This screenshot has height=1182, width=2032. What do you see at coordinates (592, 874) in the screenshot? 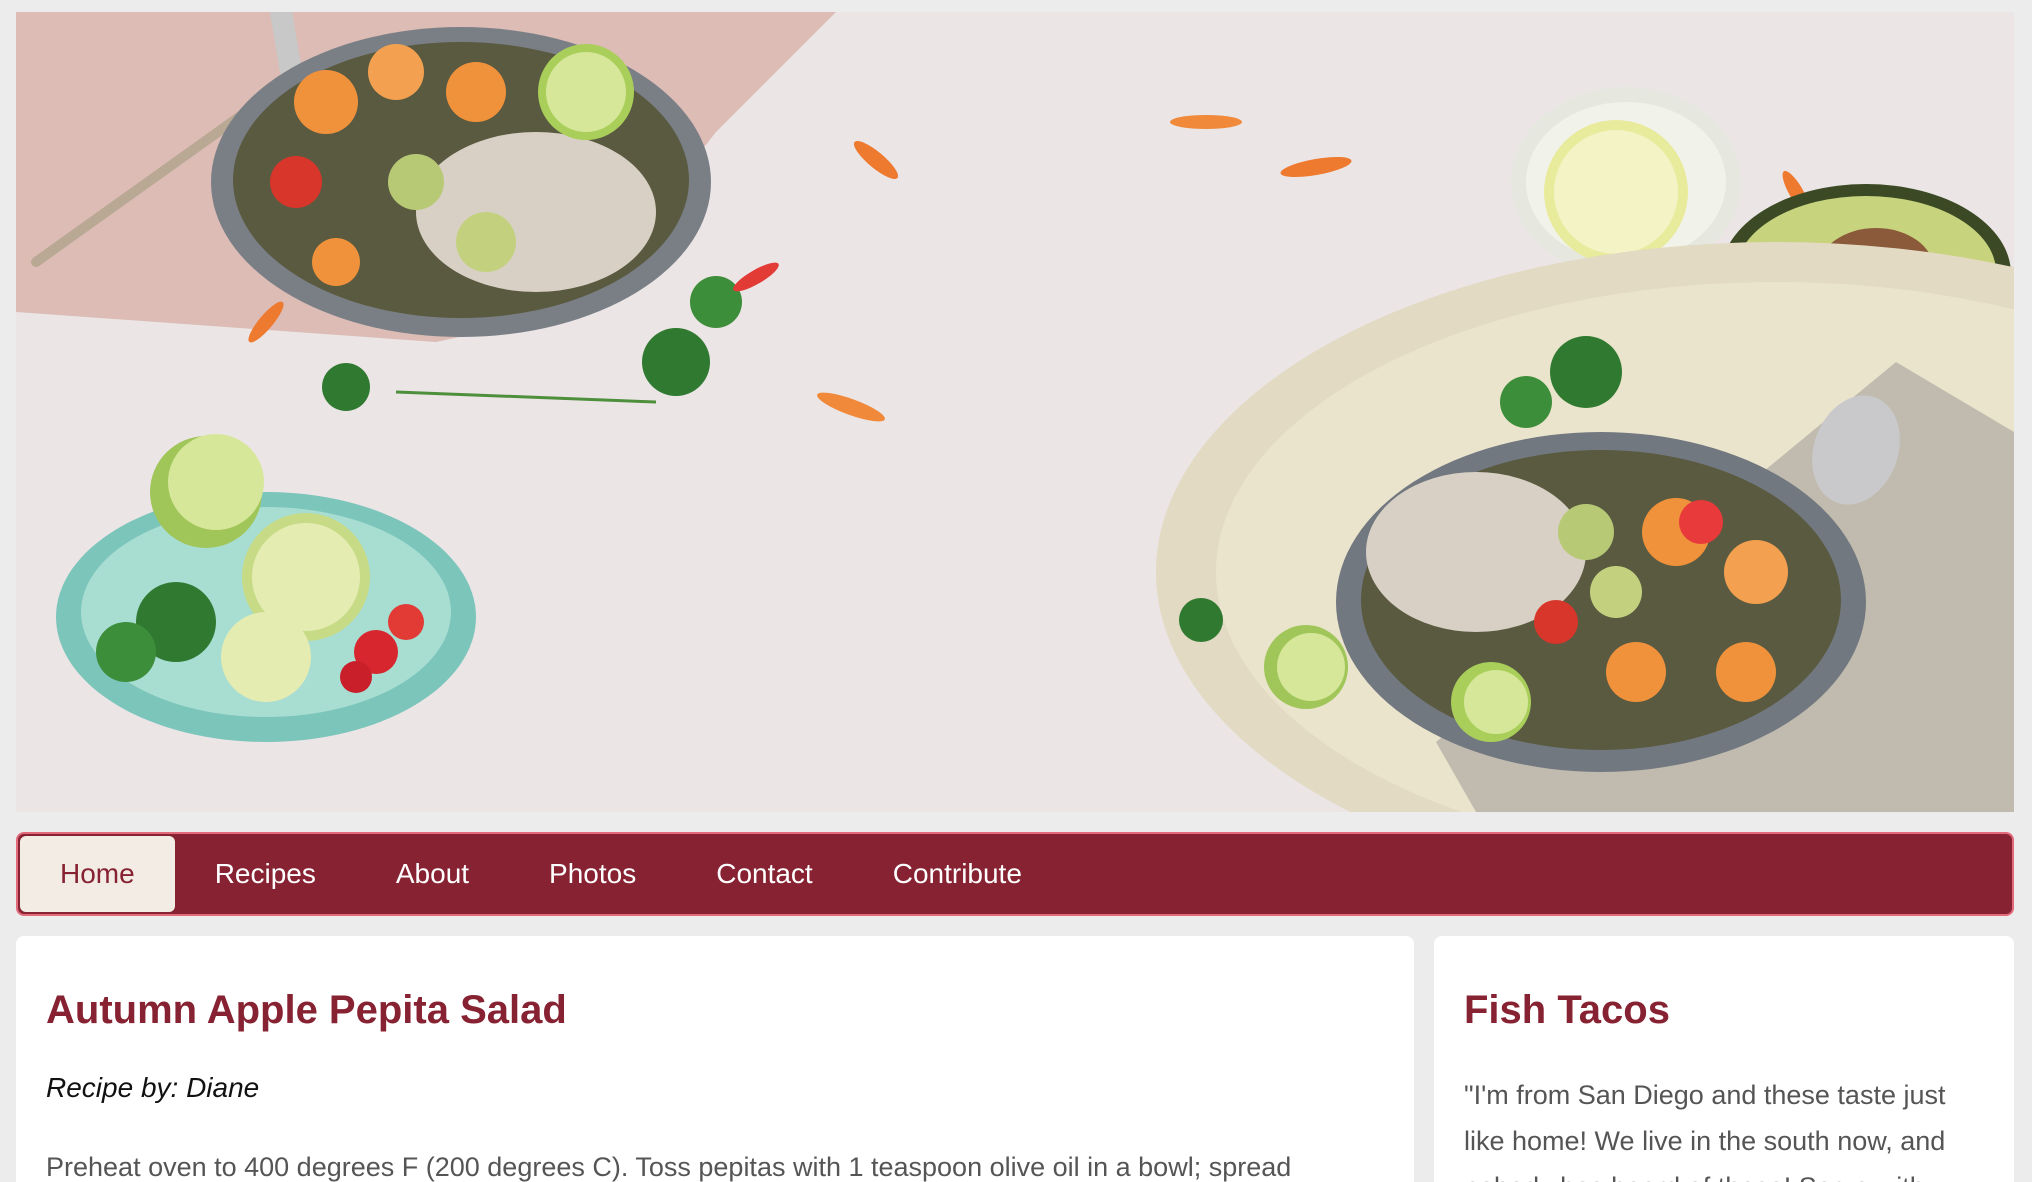
I see `nav-item-photos: Photos` at bounding box center [592, 874].